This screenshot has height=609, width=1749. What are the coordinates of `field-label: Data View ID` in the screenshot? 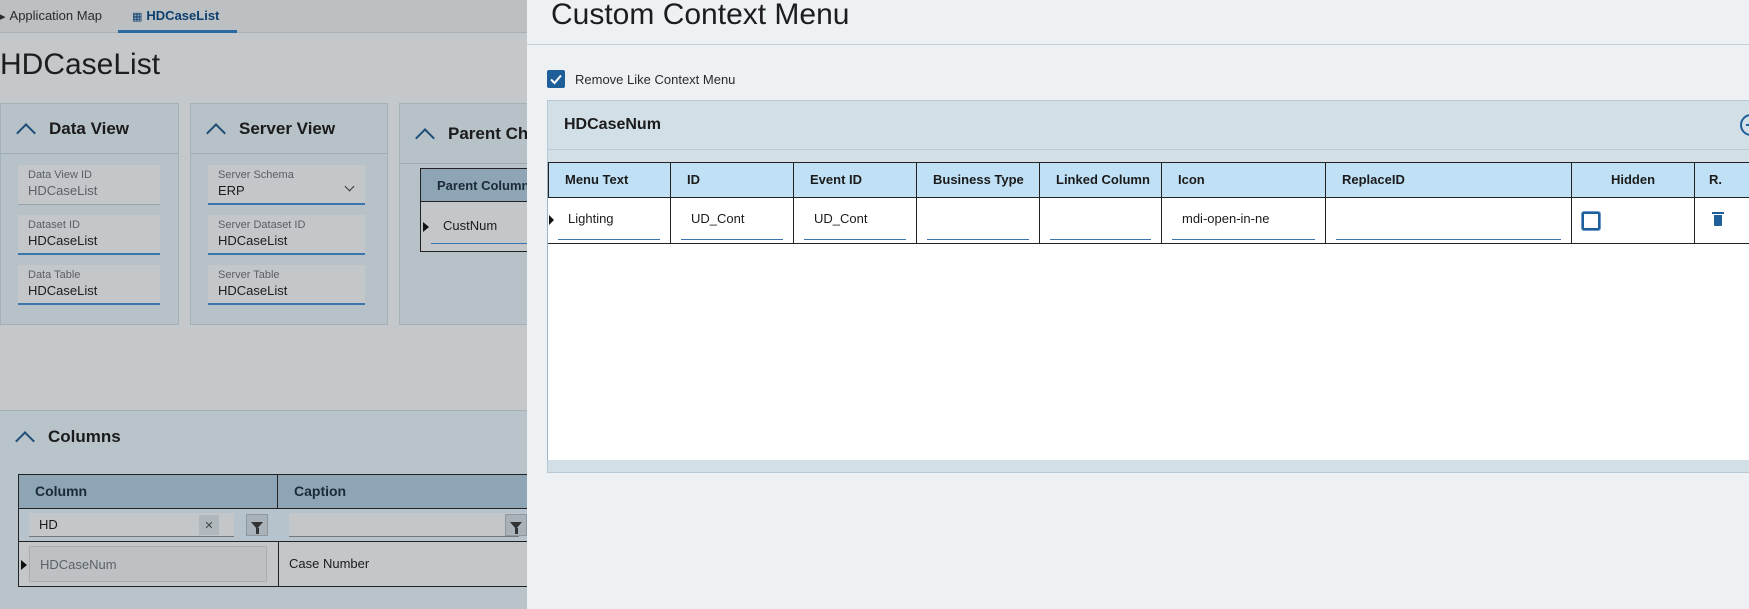 It's located at (60, 175).